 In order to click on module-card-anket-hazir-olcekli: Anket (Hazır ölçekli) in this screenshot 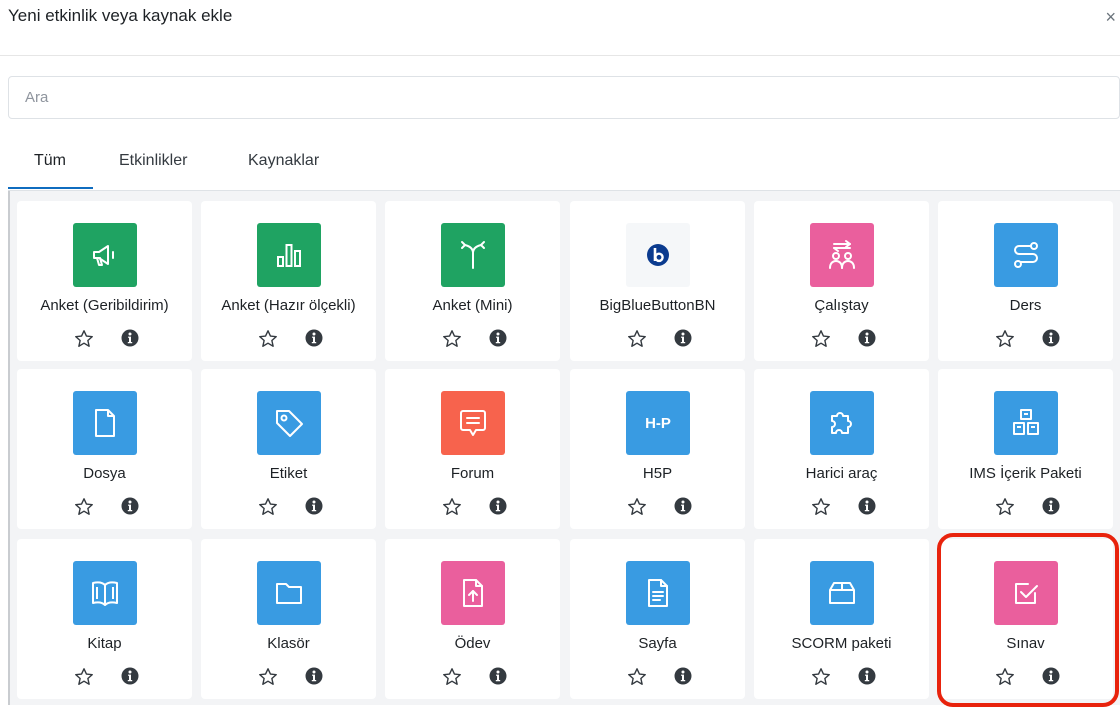, I will do `click(288, 281)`.